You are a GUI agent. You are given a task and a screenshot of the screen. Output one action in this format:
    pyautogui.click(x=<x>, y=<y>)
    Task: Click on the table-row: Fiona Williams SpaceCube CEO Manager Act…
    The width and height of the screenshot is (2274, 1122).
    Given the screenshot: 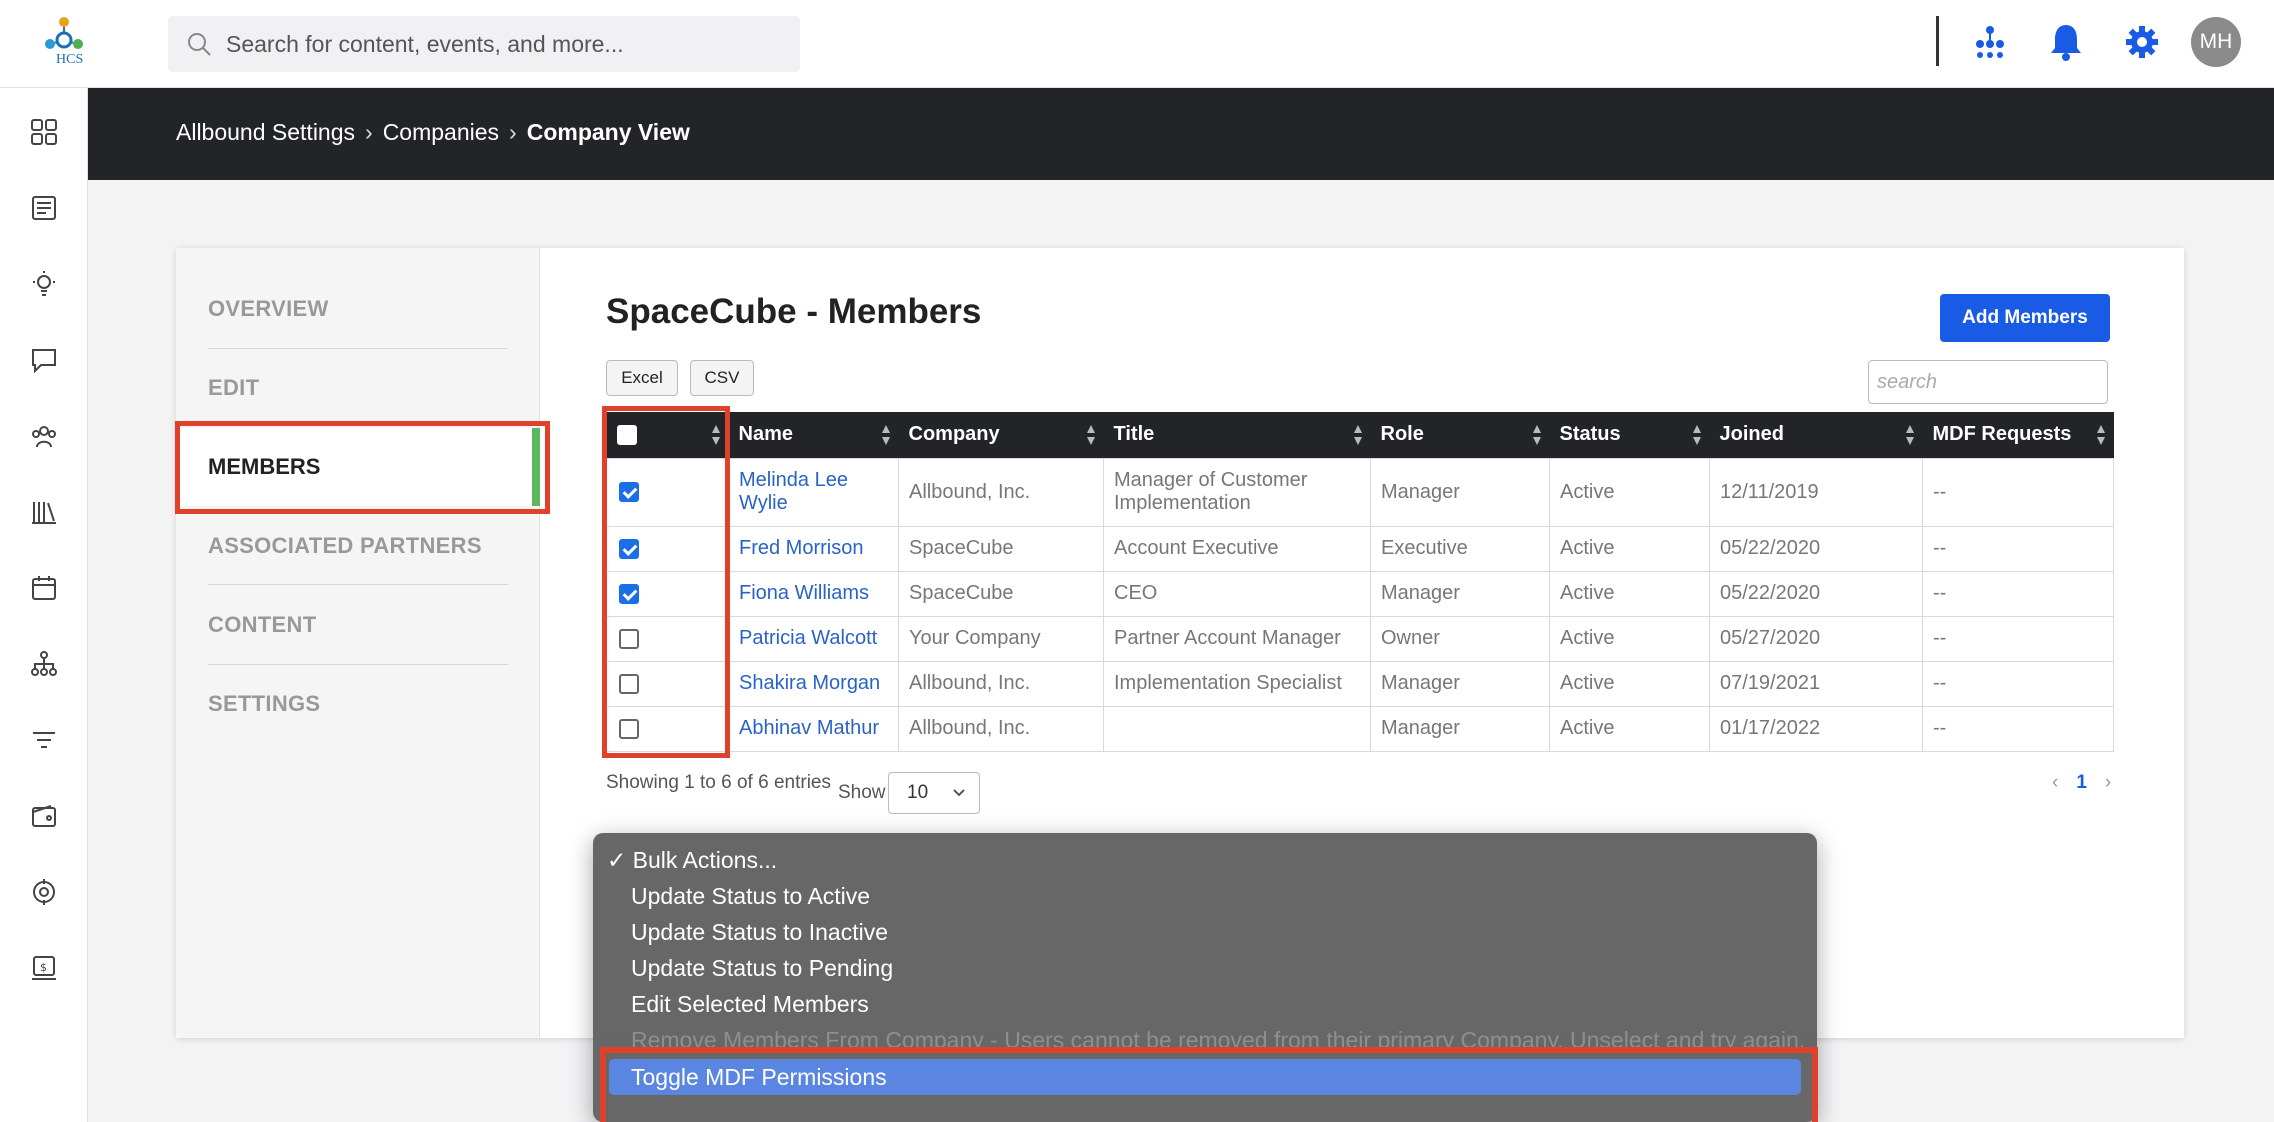 What is the action you would take?
    pyautogui.click(x=1360, y=593)
    